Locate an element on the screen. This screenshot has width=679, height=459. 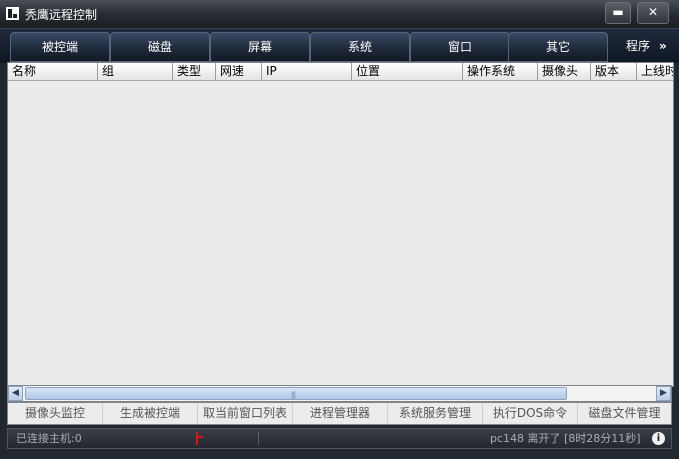
process-manager-button: 进程管理器 is located at coordinates (340, 413).